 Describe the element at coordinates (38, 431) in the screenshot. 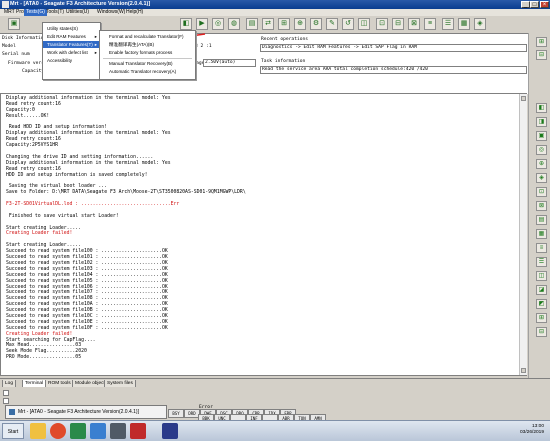

I see `folder-icon` at that location.